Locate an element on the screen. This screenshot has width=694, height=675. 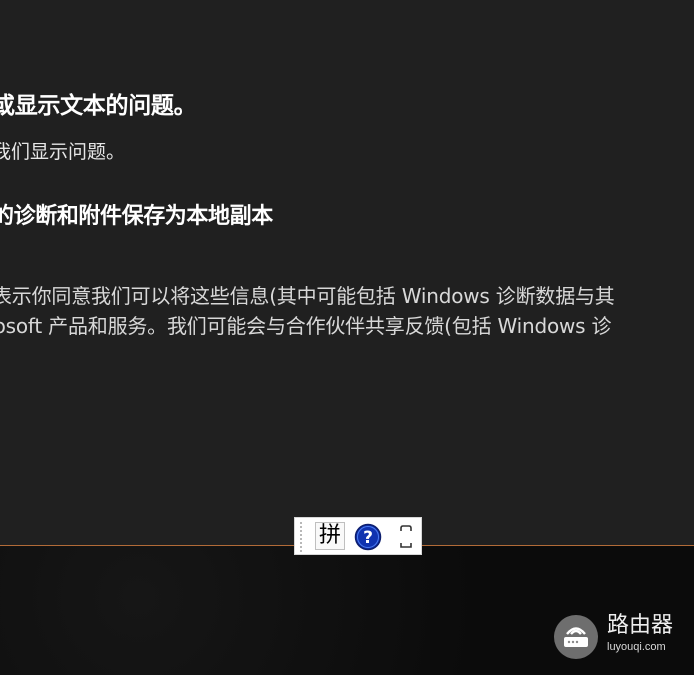
consent-text-line-2: rosoft 产品和服务。我们可能会与合作伙伴共享反馈(包括 Windows 诊 is located at coordinates (306, 326).